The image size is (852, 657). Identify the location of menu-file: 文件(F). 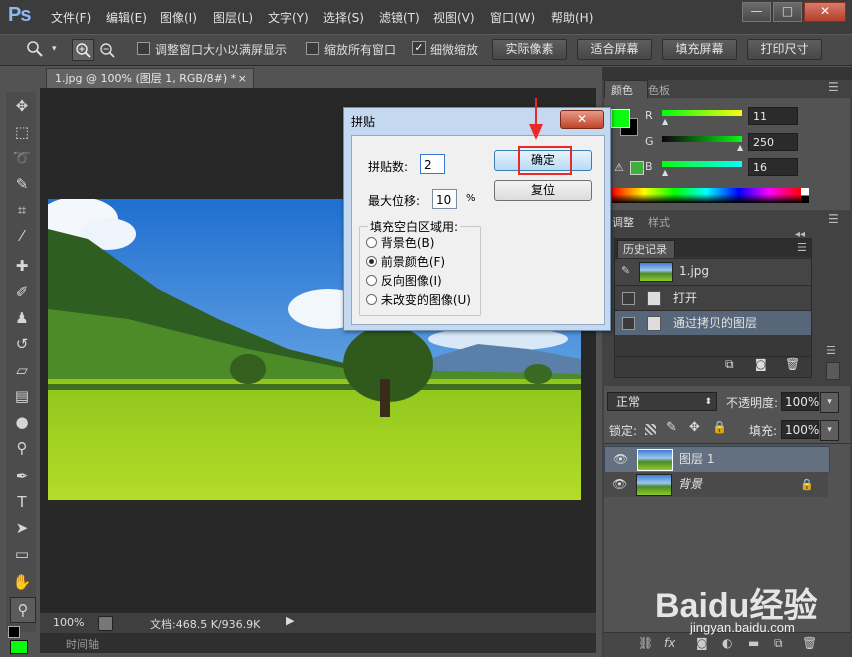
(71, 17).